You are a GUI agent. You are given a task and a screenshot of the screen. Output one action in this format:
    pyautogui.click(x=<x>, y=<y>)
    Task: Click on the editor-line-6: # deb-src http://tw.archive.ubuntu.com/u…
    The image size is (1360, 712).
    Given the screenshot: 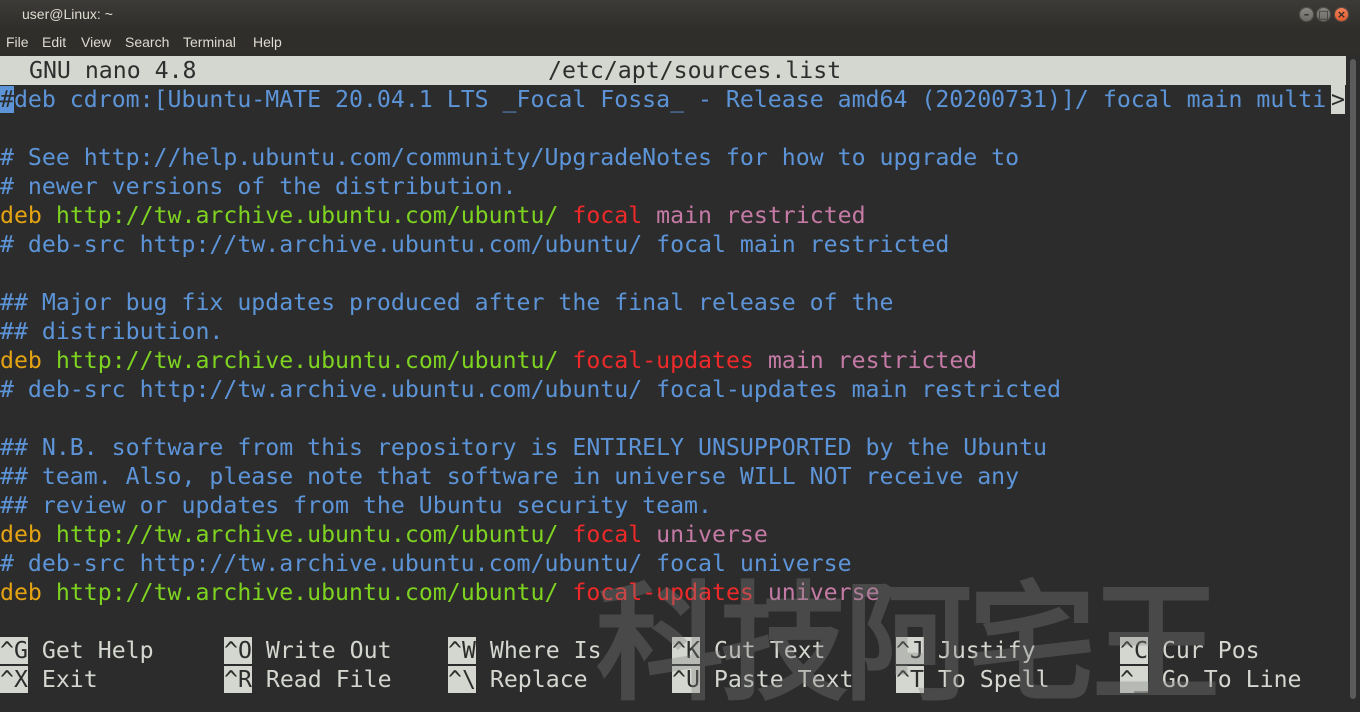 What is the action you would take?
    pyautogui.click(x=474, y=244)
    